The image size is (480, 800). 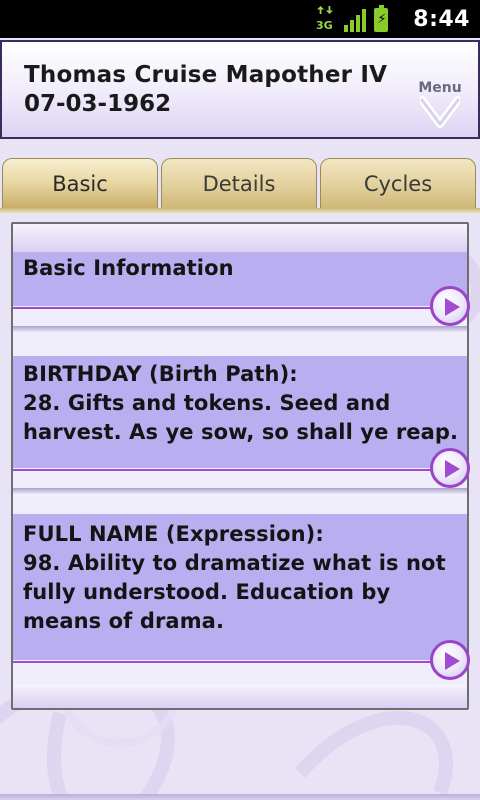 What do you see at coordinates (355, 20) in the screenshot?
I see `signal-icon` at bounding box center [355, 20].